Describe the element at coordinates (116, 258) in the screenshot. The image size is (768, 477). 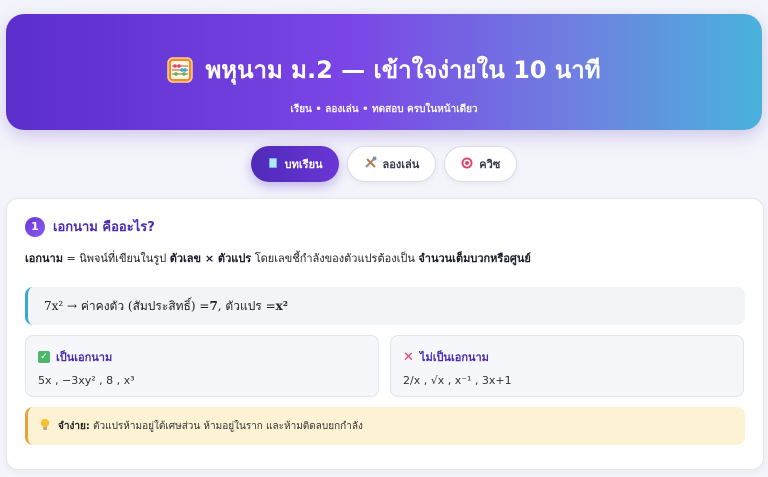
I see `definition-eq: = นิพจน์ที่เขียนในรูป` at that location.